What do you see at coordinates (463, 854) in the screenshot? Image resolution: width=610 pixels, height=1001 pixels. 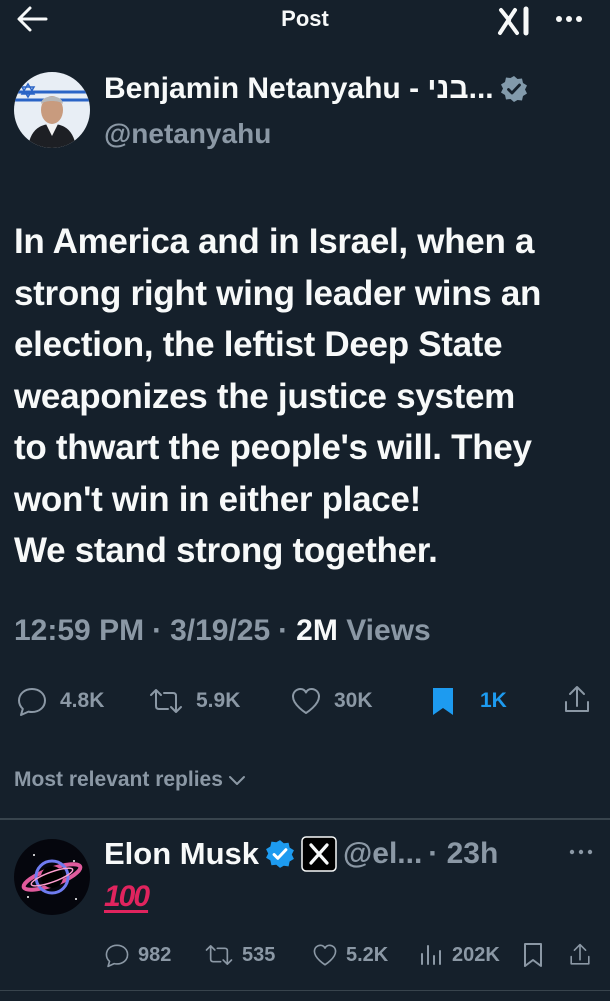 I see `reply-timestamp: · 23h` at bounding box center [463, 854].